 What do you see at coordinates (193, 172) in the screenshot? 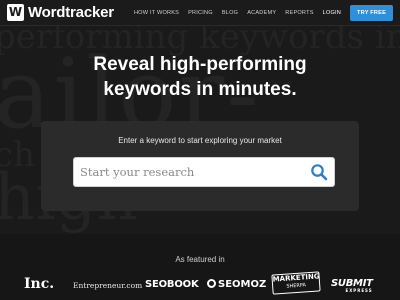
I see `search-input` at bounding box center [193, 172].